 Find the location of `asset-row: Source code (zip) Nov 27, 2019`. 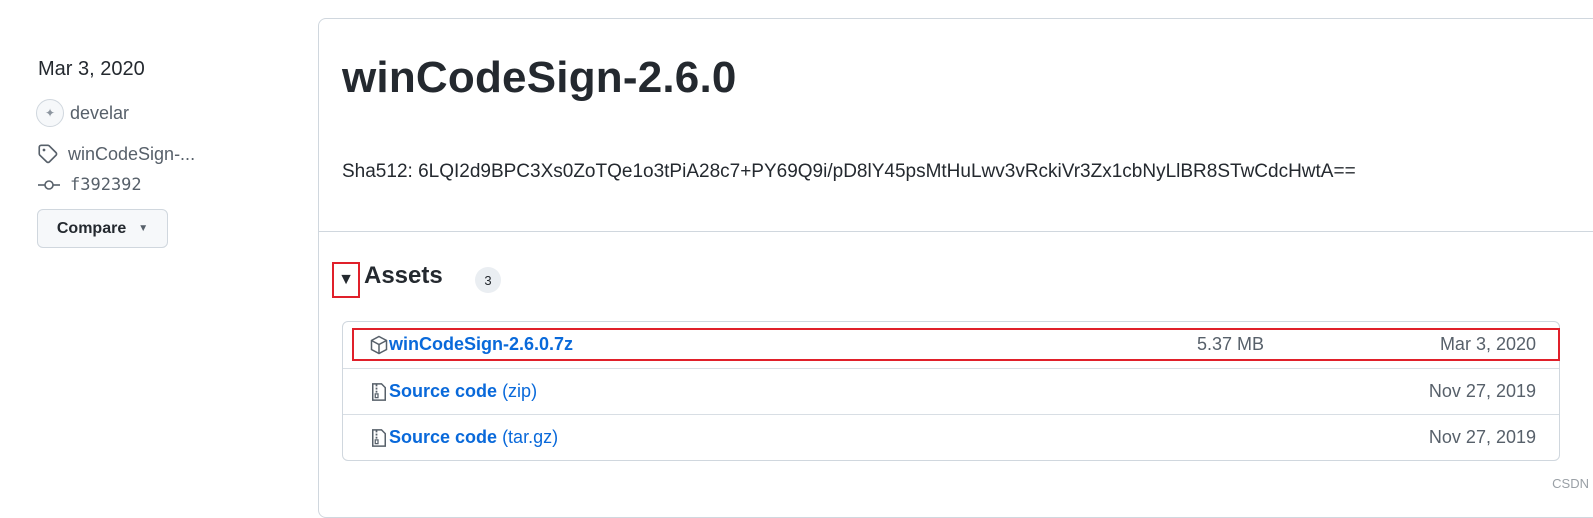

asset-row: Source code (zip) Nov 27, 2019 is located at coordinates (951, 391).